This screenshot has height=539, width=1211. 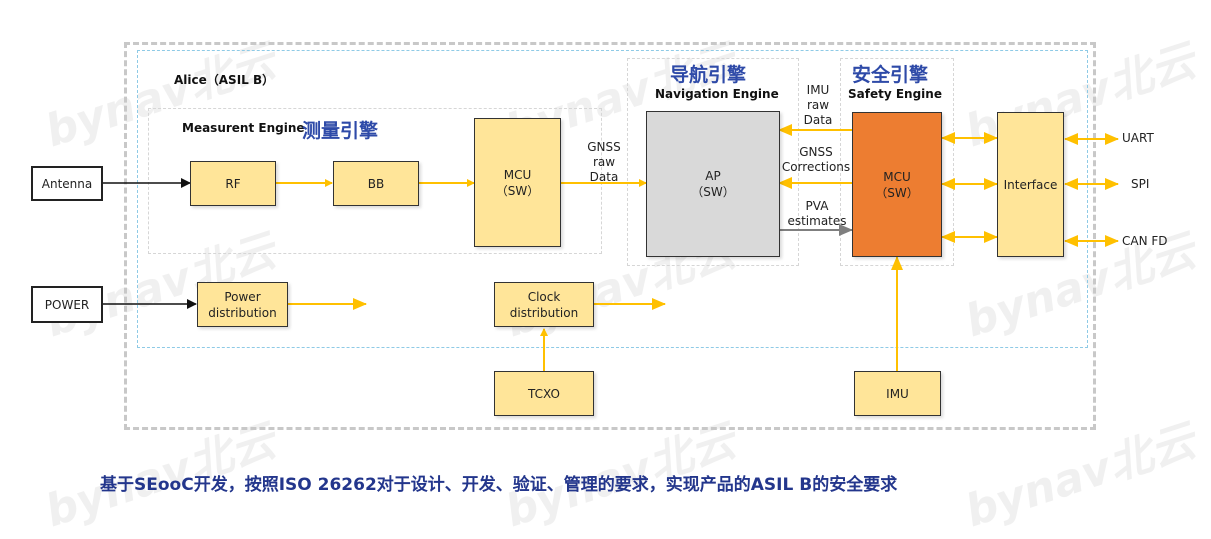 I want to click on power-box: POWER, so click(x=67, y=304).